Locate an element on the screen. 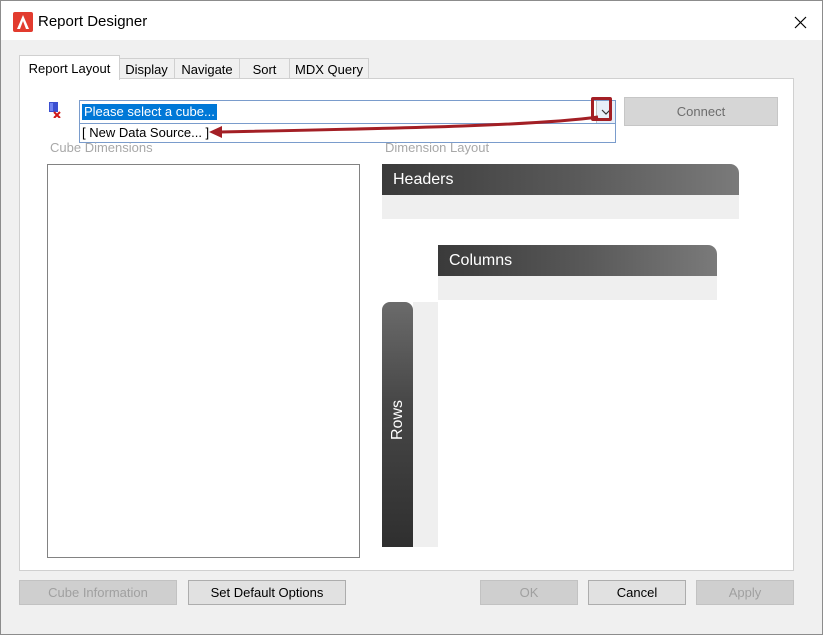 This screenshot has height=635, width=823. cube-information-button: Cube Information is located at coordinates (98, 592).